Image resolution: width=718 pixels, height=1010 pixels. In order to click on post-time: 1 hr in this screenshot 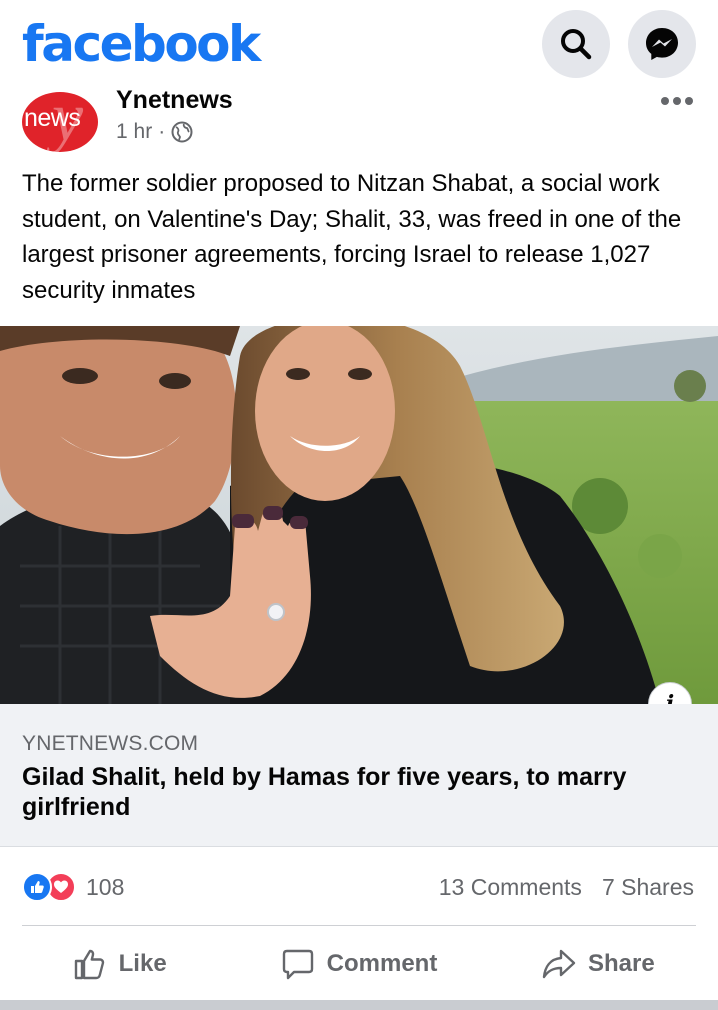, I will do `click(134, 132)`.